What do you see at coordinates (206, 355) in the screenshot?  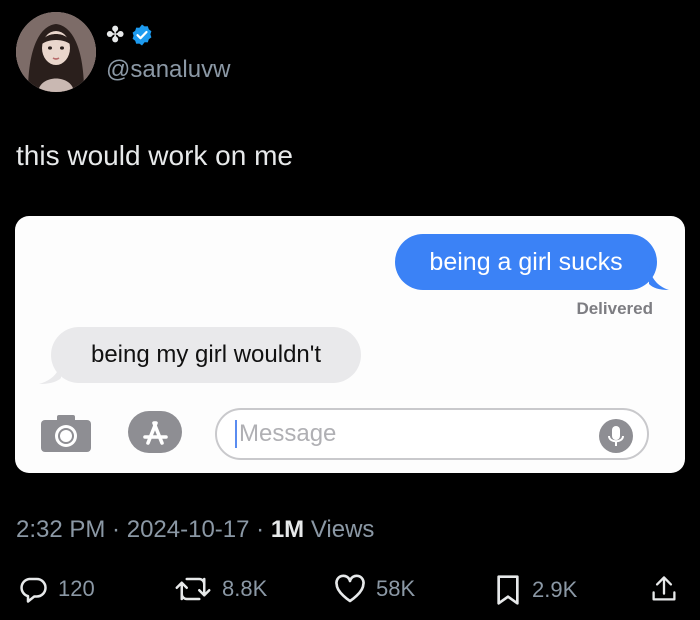 I see `incoming-message: being my girl wouldn't` at bounding box center [206, 355].